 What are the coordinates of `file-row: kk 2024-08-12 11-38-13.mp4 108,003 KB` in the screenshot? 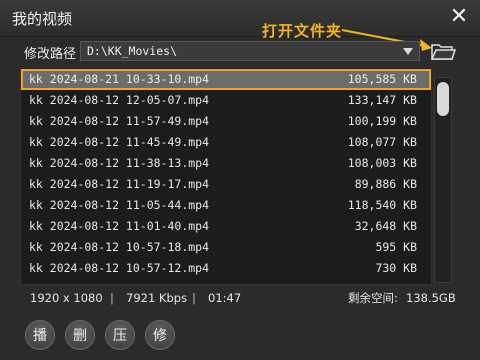 It's located at (226, 163).